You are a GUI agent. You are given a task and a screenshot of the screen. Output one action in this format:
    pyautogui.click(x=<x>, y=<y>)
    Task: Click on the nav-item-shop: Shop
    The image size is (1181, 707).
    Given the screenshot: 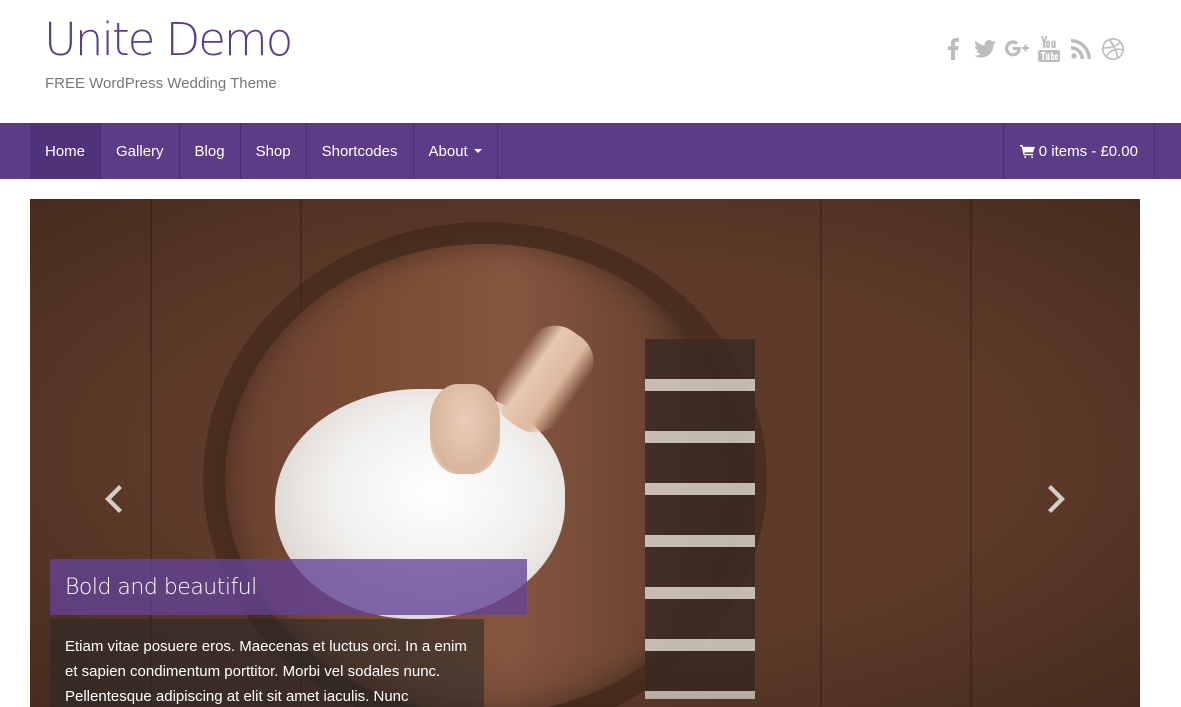 What is the action you would take?
    pyautogui.click(x=274, y=151)
    